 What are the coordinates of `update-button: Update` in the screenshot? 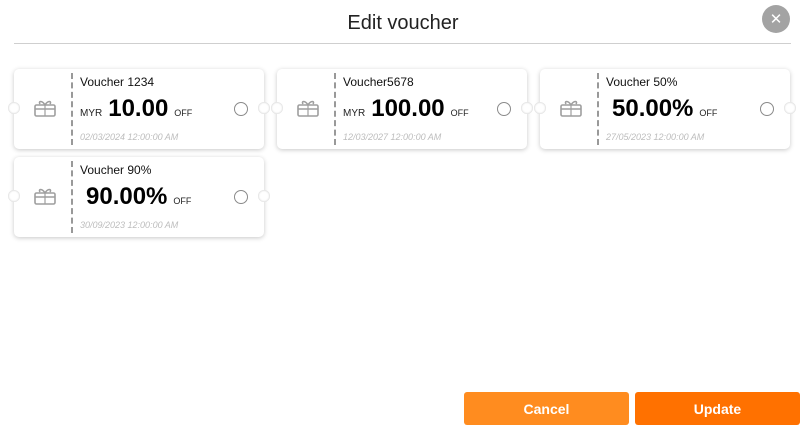 It's located at (717, 408).